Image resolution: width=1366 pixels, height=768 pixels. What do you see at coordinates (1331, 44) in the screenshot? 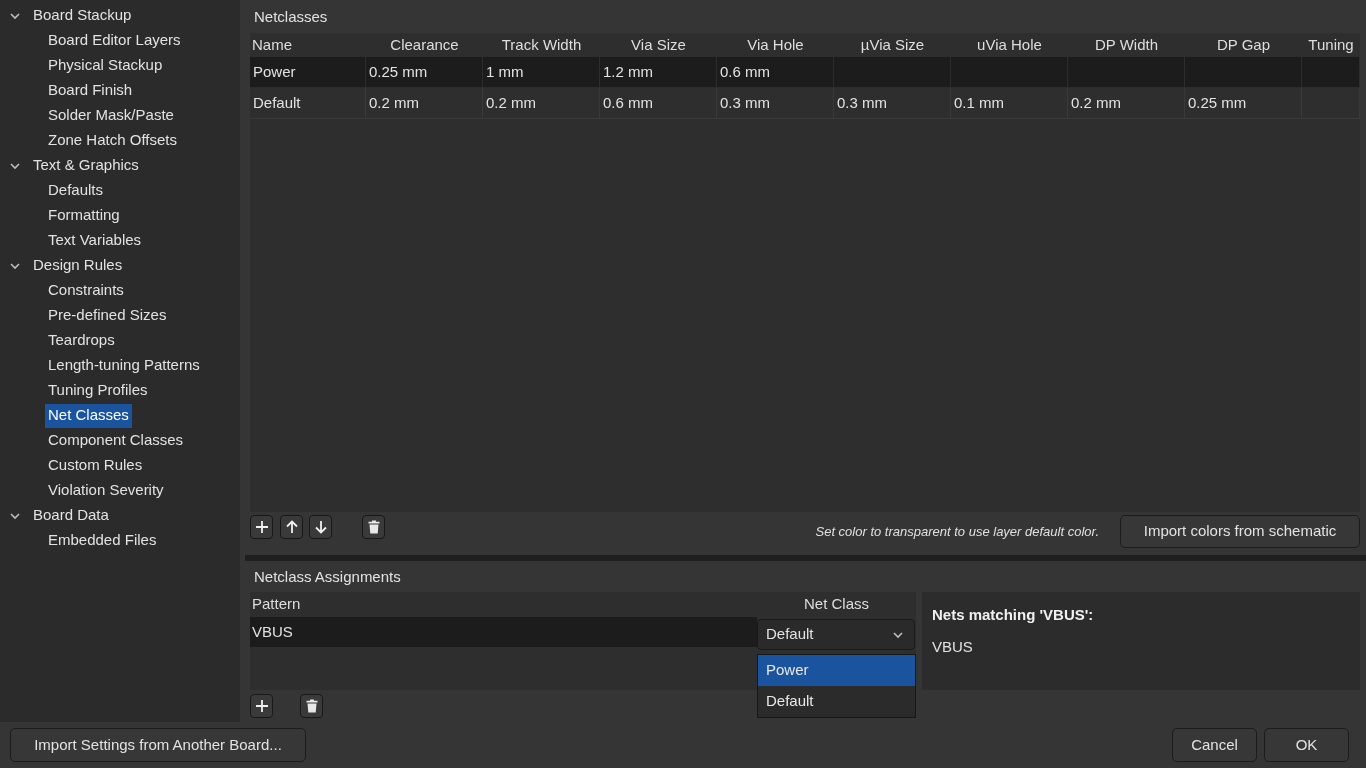
I see `column-header: Tuning` at bounding box center [1331, 44].